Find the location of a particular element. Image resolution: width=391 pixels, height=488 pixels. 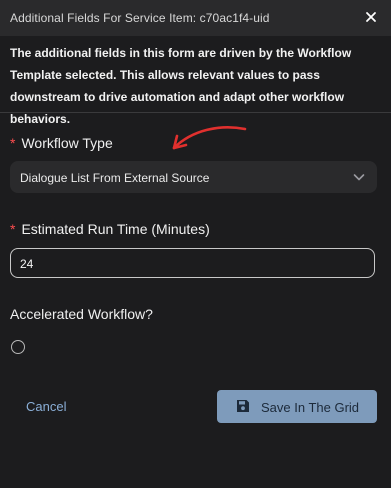

estimated-run-time-label-text: Estimated Run Time (Minutes) is located at coordinates (115, 229).